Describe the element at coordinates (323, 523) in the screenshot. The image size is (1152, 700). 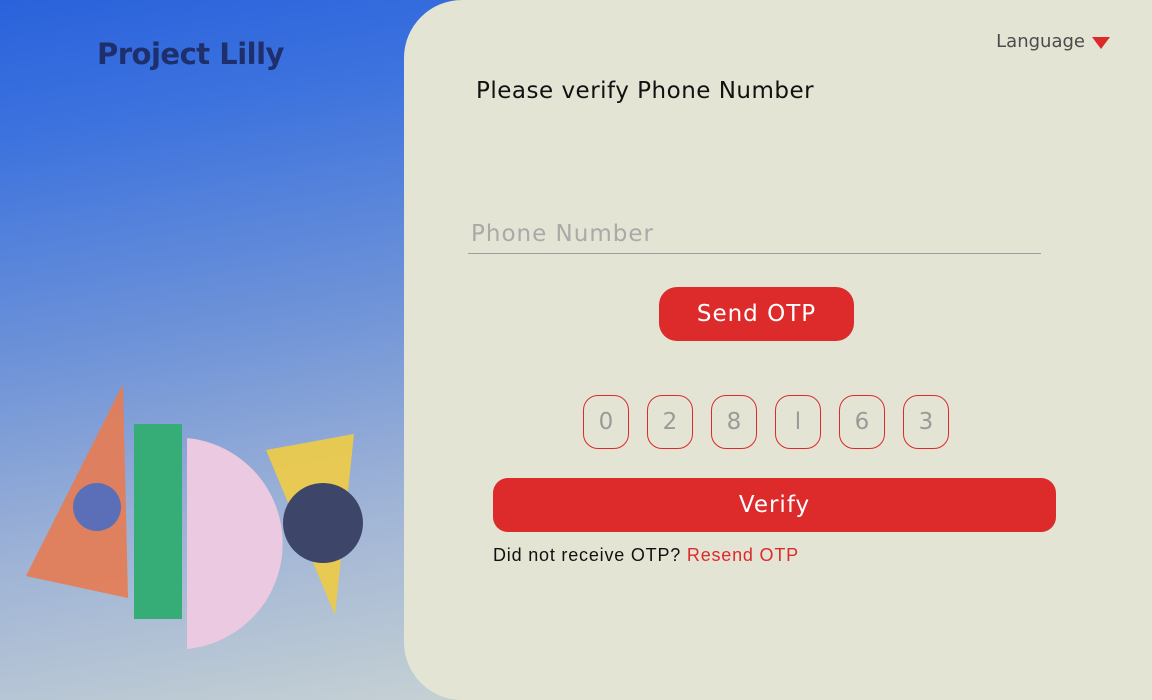
I see `navy-circle-shape` at that location.